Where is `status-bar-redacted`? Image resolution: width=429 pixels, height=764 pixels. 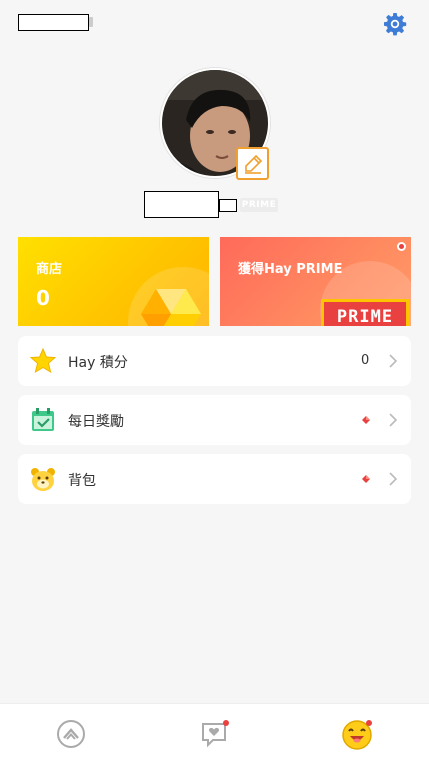
status-bar-redacted is located at coordinates (53, 22).